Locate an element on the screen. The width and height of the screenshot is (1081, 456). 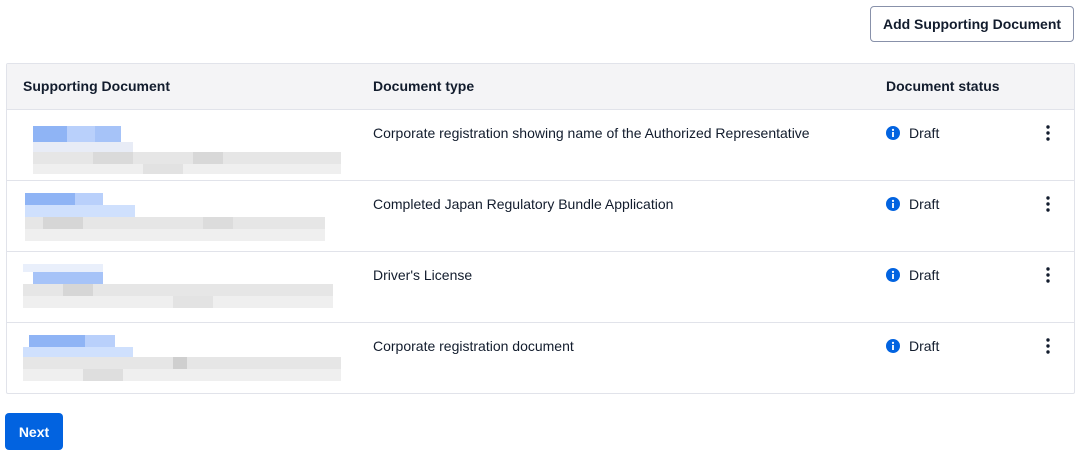
document-type: Driver's License is located at coordinates (423, 275).